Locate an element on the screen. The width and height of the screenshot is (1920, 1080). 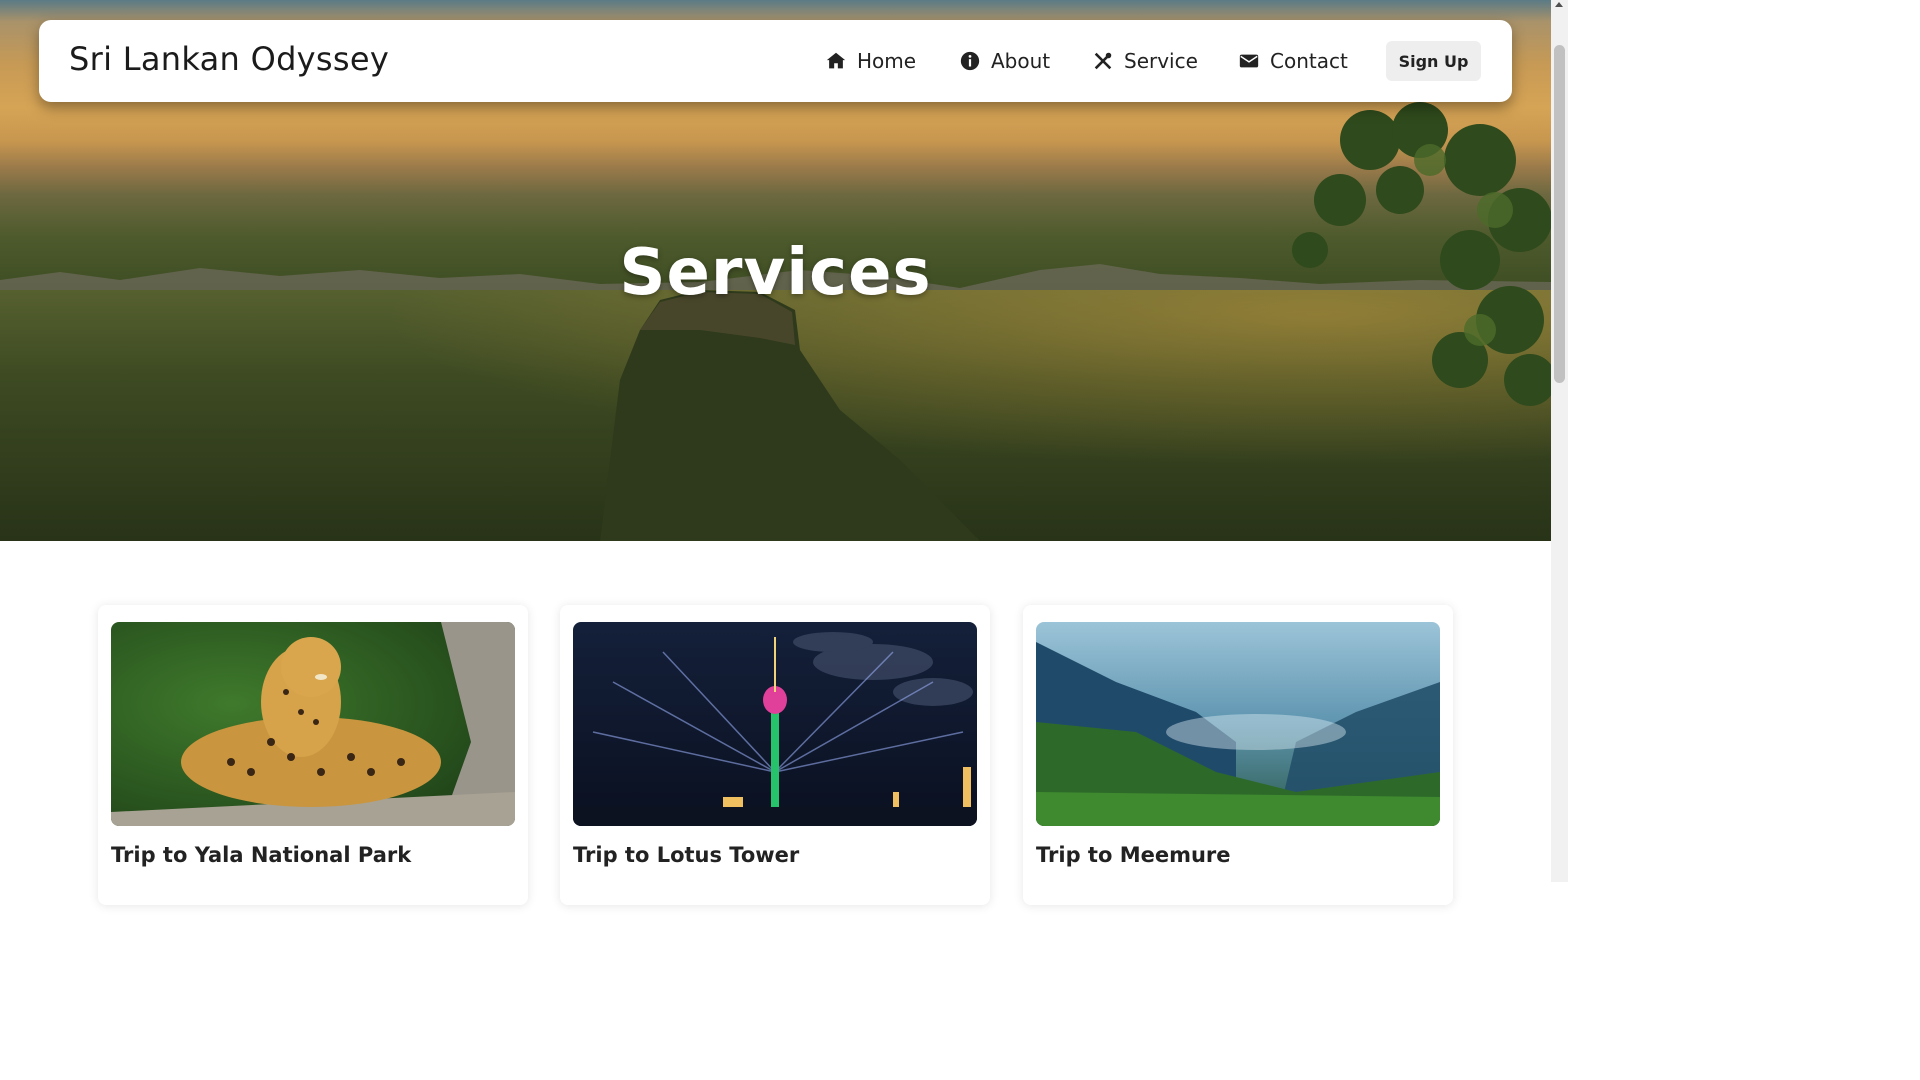
nav-service: Service is located at coordinates (1145, 61).